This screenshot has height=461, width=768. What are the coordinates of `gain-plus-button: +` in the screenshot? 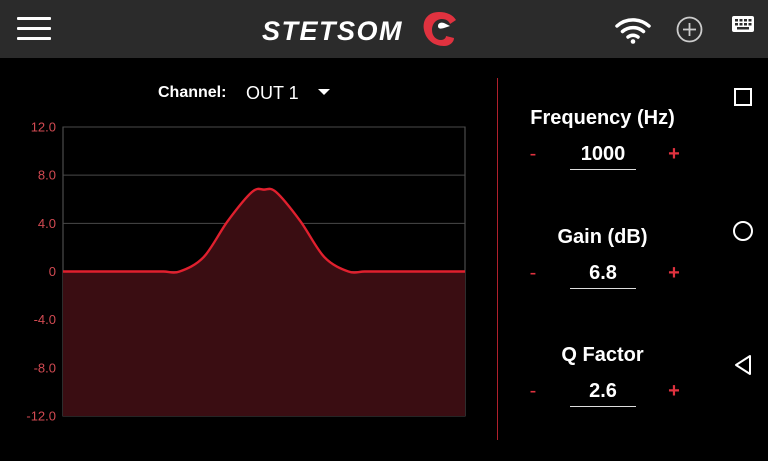 It's located at (674, 276).